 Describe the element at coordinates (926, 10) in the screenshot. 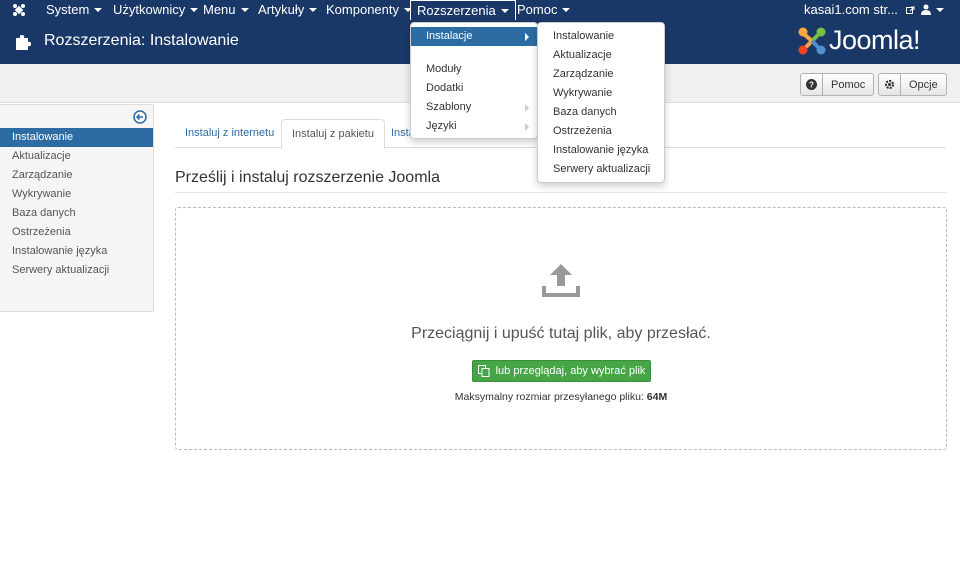

I see `user-icon` at that location.